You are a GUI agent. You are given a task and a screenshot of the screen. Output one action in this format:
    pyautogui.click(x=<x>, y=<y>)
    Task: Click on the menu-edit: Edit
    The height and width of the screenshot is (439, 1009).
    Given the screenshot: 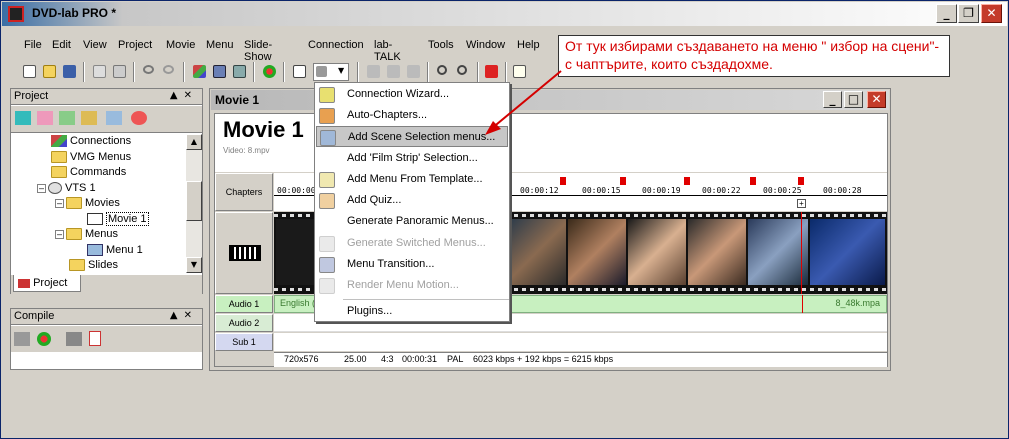 What is the action you would take?
    pyautogui.click(x=61, y=45)
    